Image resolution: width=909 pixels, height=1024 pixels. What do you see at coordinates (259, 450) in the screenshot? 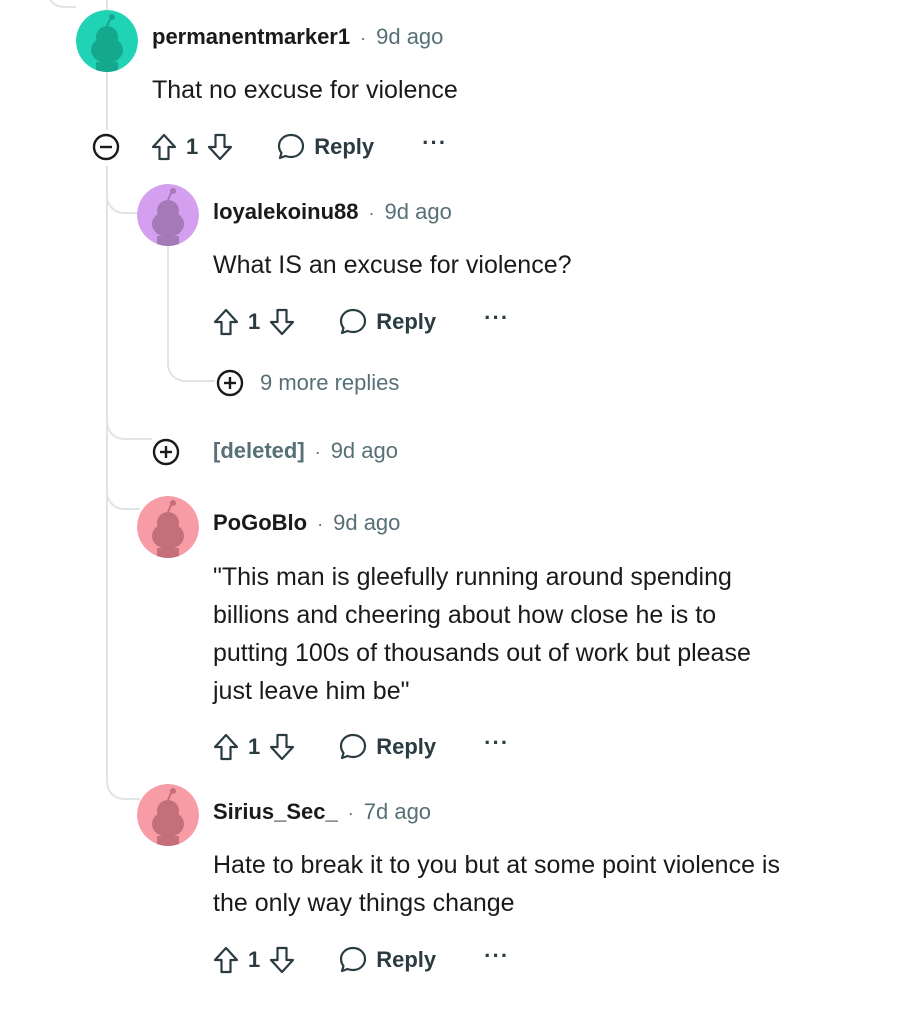
I see `username: [deleted]` at bounding box center [259, 450].